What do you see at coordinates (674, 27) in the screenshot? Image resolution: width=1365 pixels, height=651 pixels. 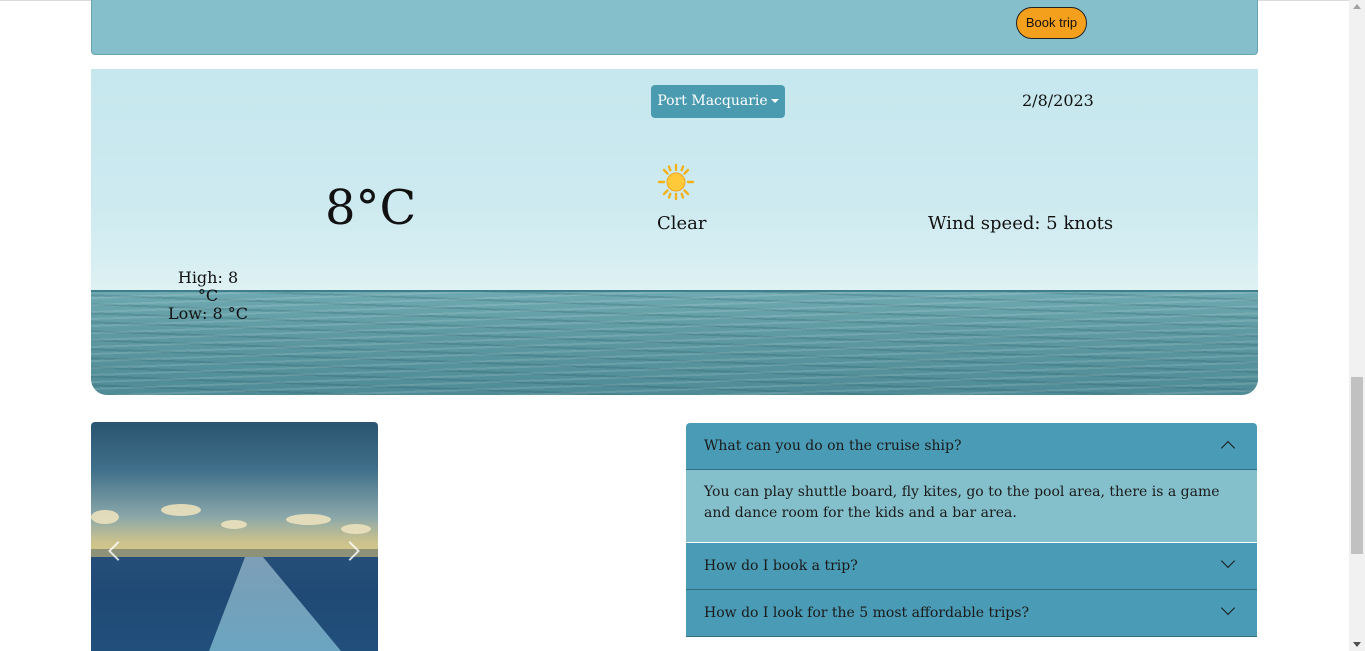 I see `trip-banner: Book trip` at bounding box center [674, 27].